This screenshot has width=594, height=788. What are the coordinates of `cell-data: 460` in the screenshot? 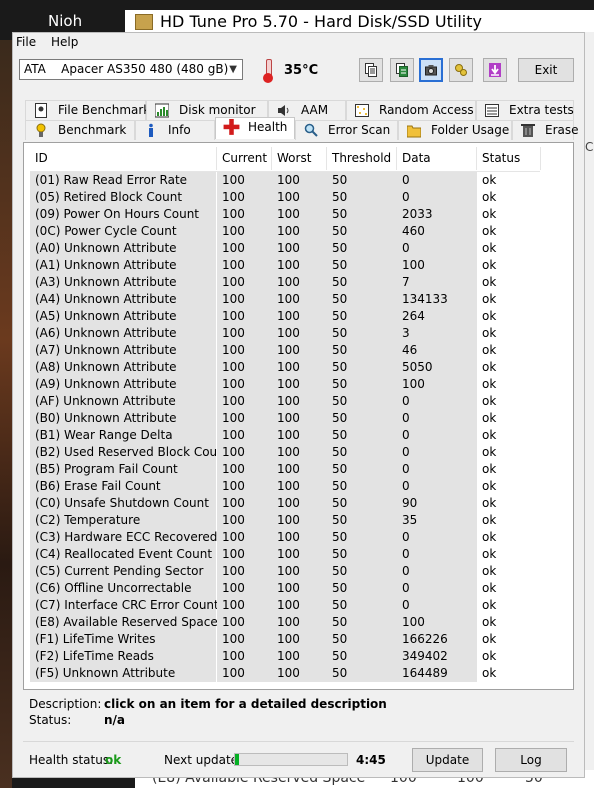 It's located at (437, 231).